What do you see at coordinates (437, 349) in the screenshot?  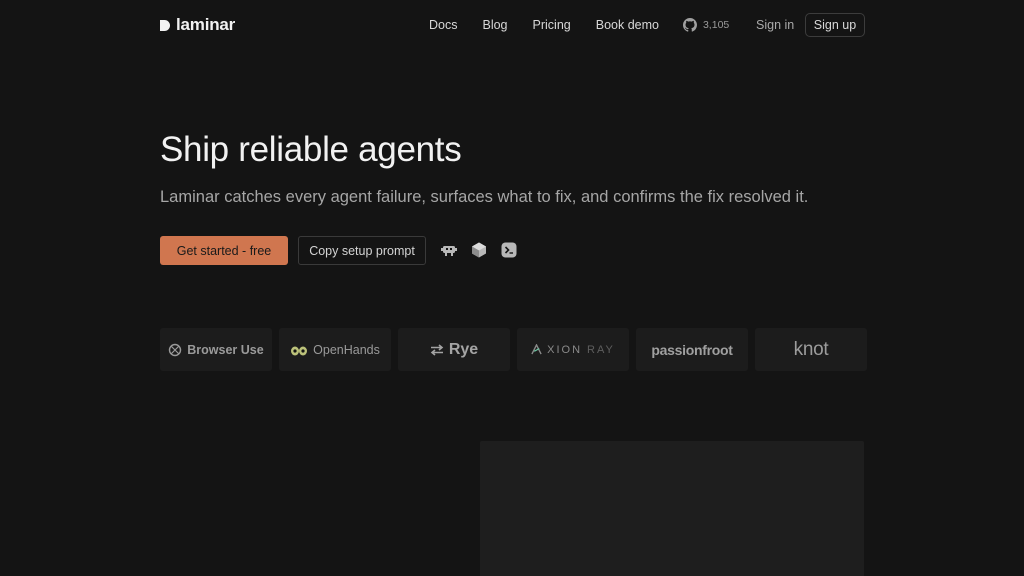 I see `exchange-arrows-icon` at bounding box center [437, 349].